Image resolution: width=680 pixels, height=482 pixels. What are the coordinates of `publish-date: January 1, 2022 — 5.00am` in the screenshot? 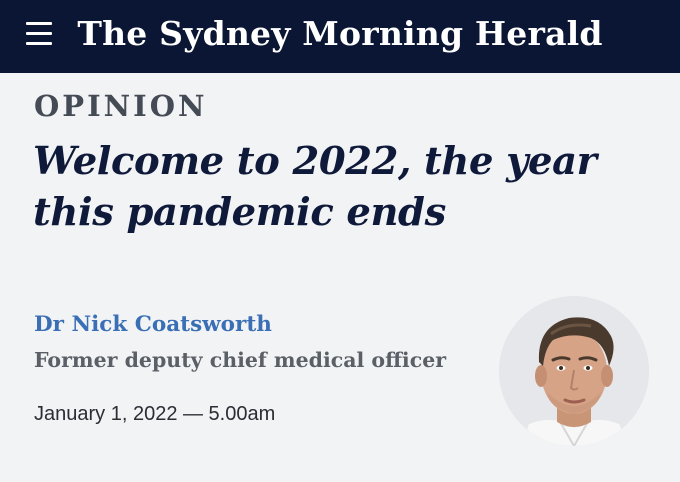 It's located at (155, 414).